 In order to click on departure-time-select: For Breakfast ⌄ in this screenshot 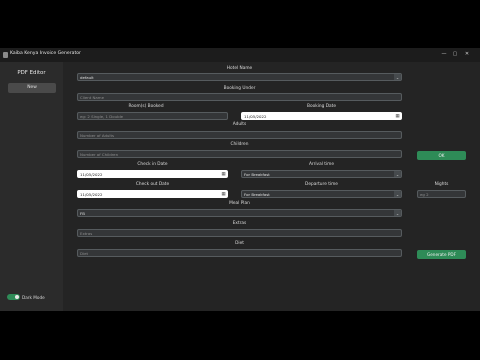, I will do `click(321, 194)`.